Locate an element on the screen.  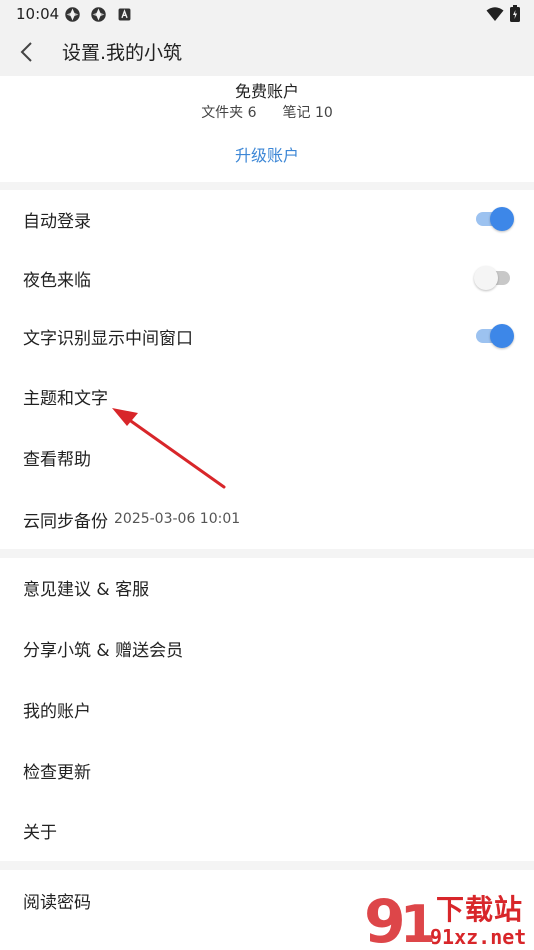
setting-check-update: 检查更新 is located at coordinates (267, 770).